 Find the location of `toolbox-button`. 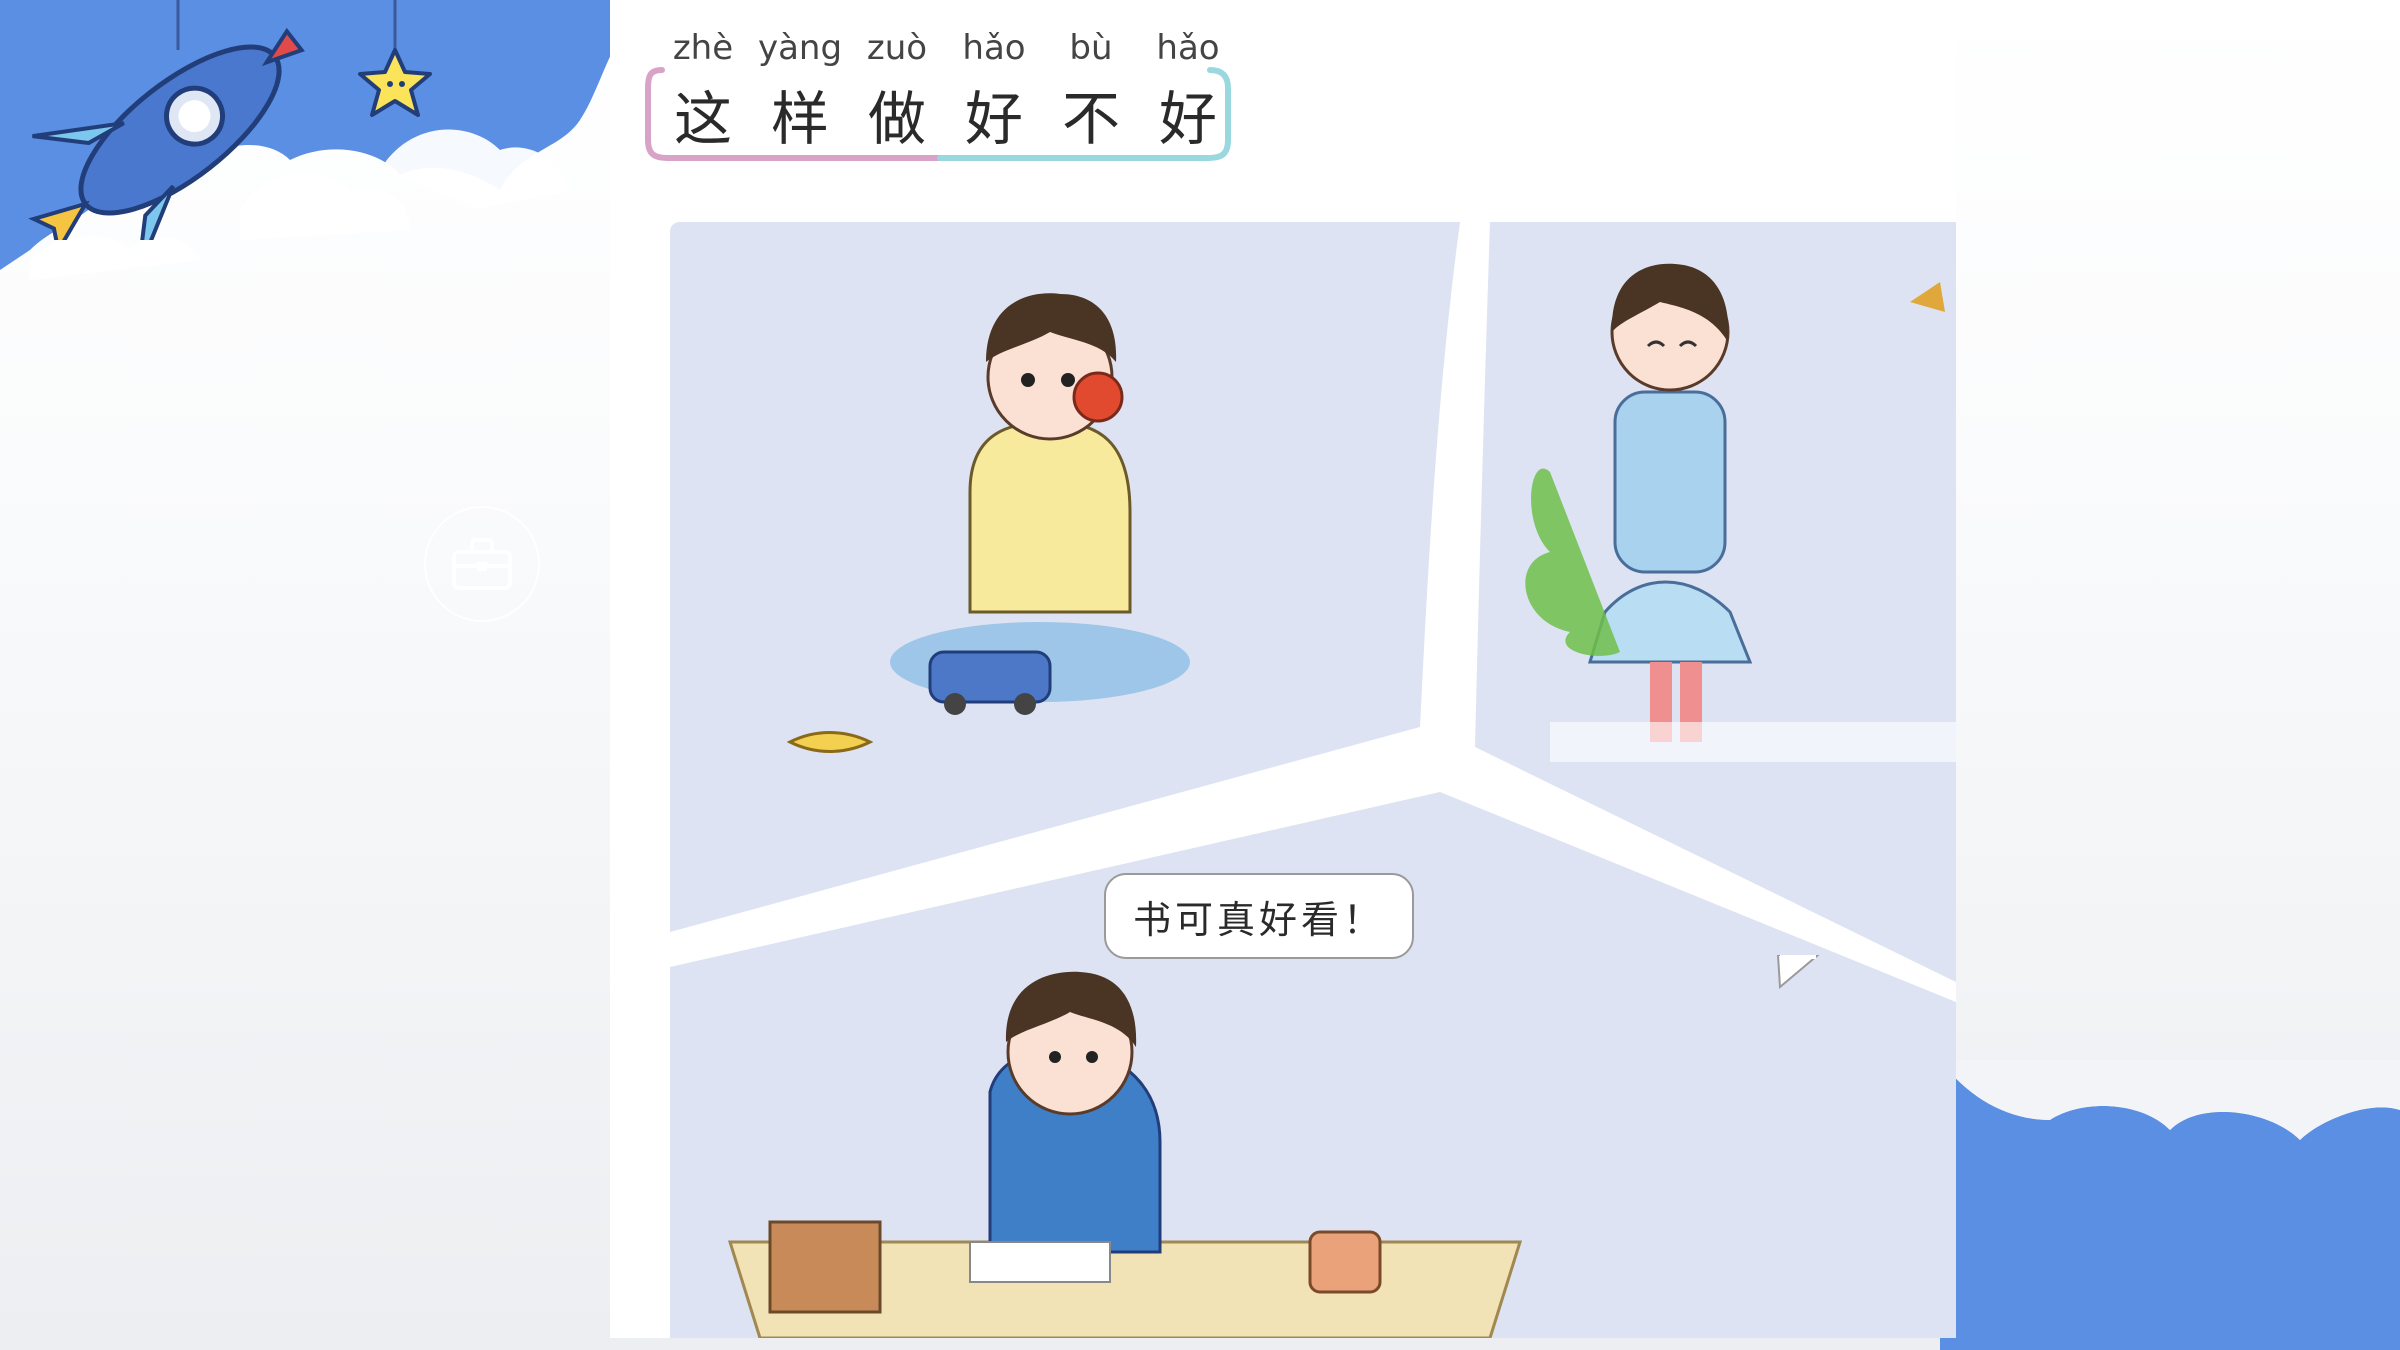

toolbox-button is located at coordinates (482, 564).